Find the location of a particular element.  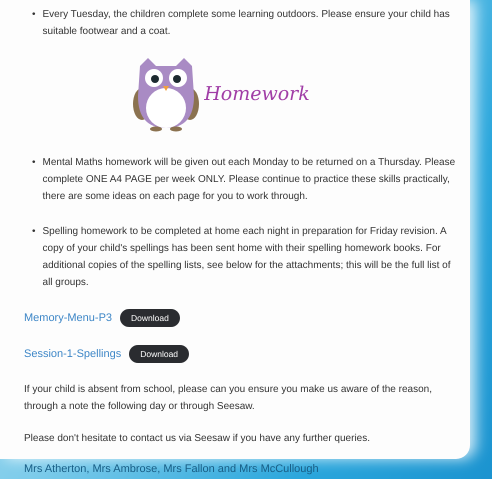

signature-text: Mrs Atherton, Mrs Ambrose, Mrs Fallon and Mrs McCullough is located at coordinates (171, 468).